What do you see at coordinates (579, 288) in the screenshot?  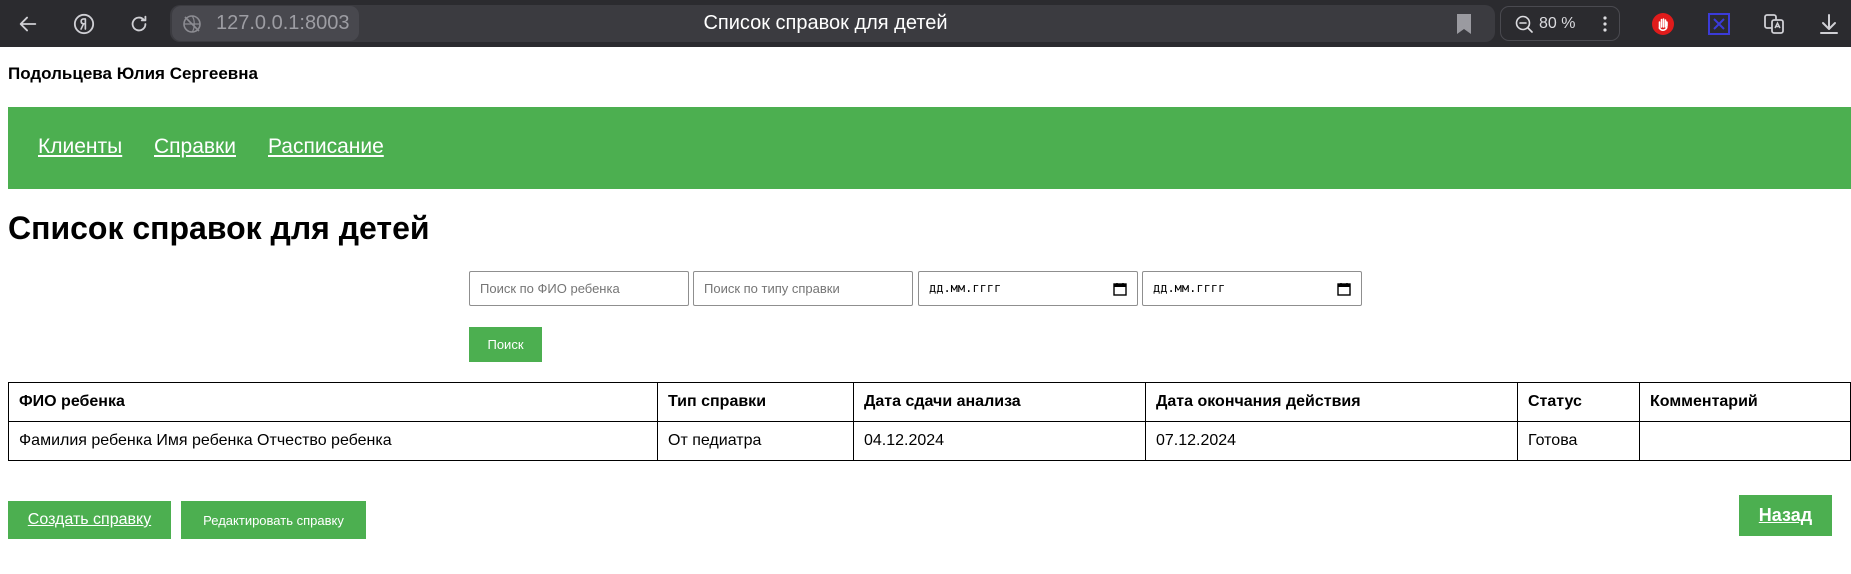 I see `child-name-search-input` at bounding box center [579, 288].